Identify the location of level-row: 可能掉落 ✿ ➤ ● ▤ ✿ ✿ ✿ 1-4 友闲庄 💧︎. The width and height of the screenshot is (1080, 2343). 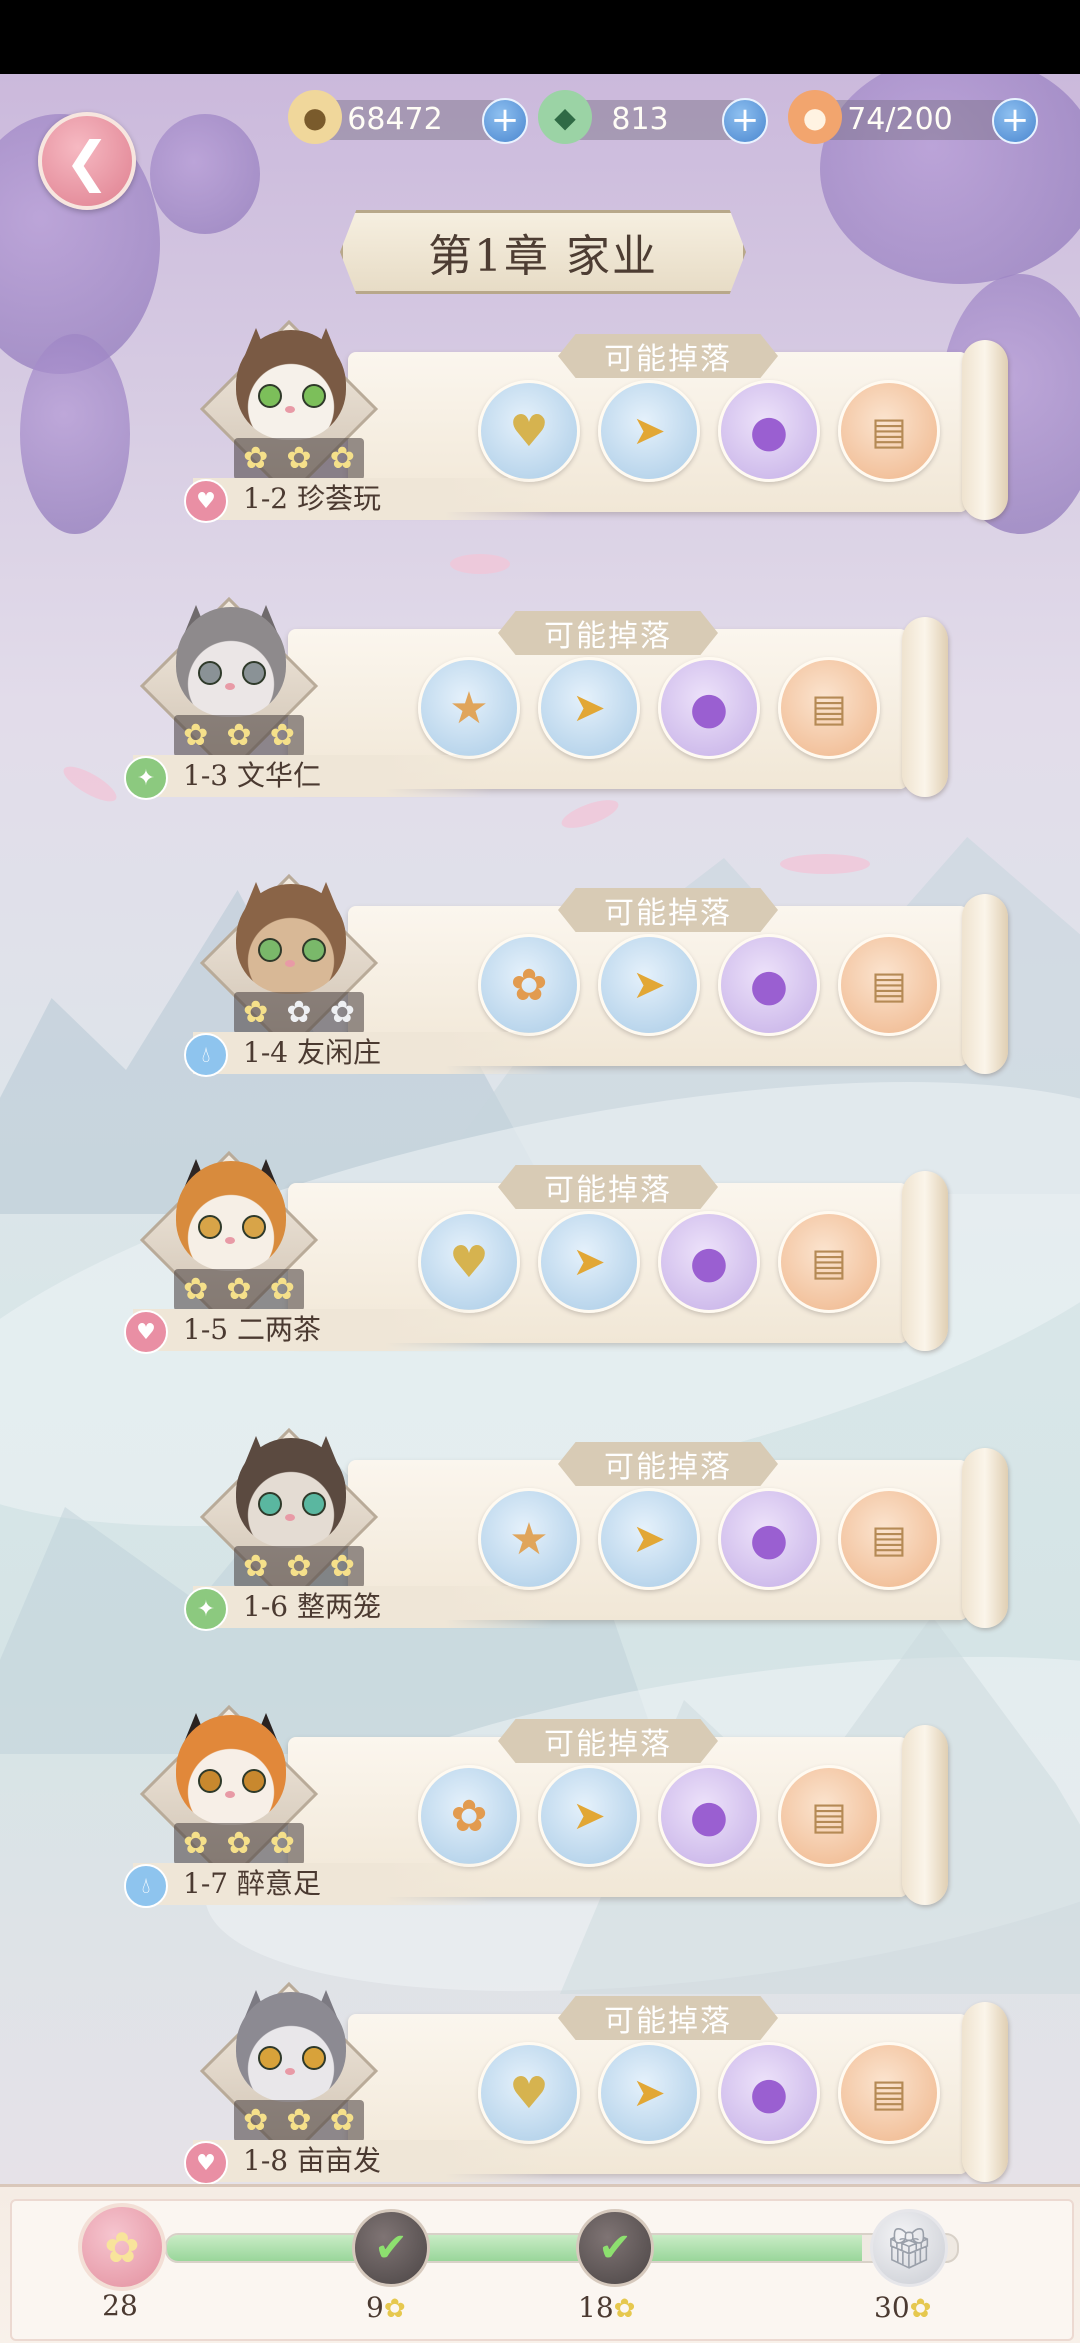
(611, 975).